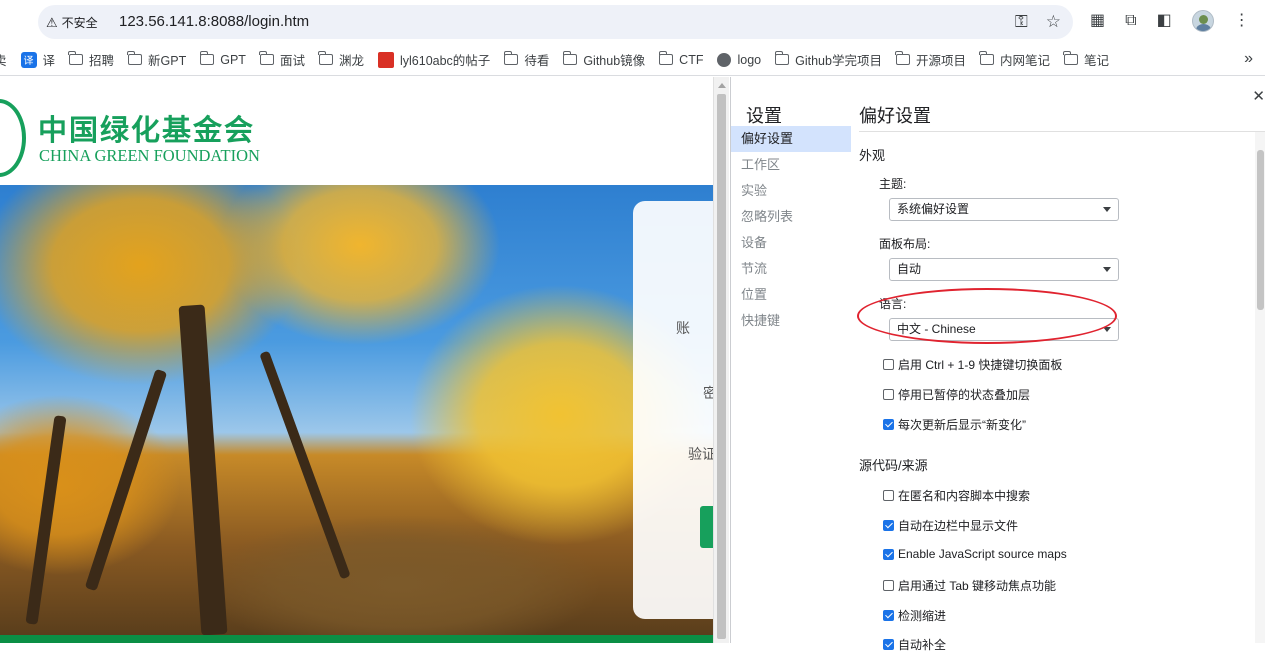 This screenshot has height=653, width=1265. I want to click on panel-title: 偏好设置, so click(895, 116).